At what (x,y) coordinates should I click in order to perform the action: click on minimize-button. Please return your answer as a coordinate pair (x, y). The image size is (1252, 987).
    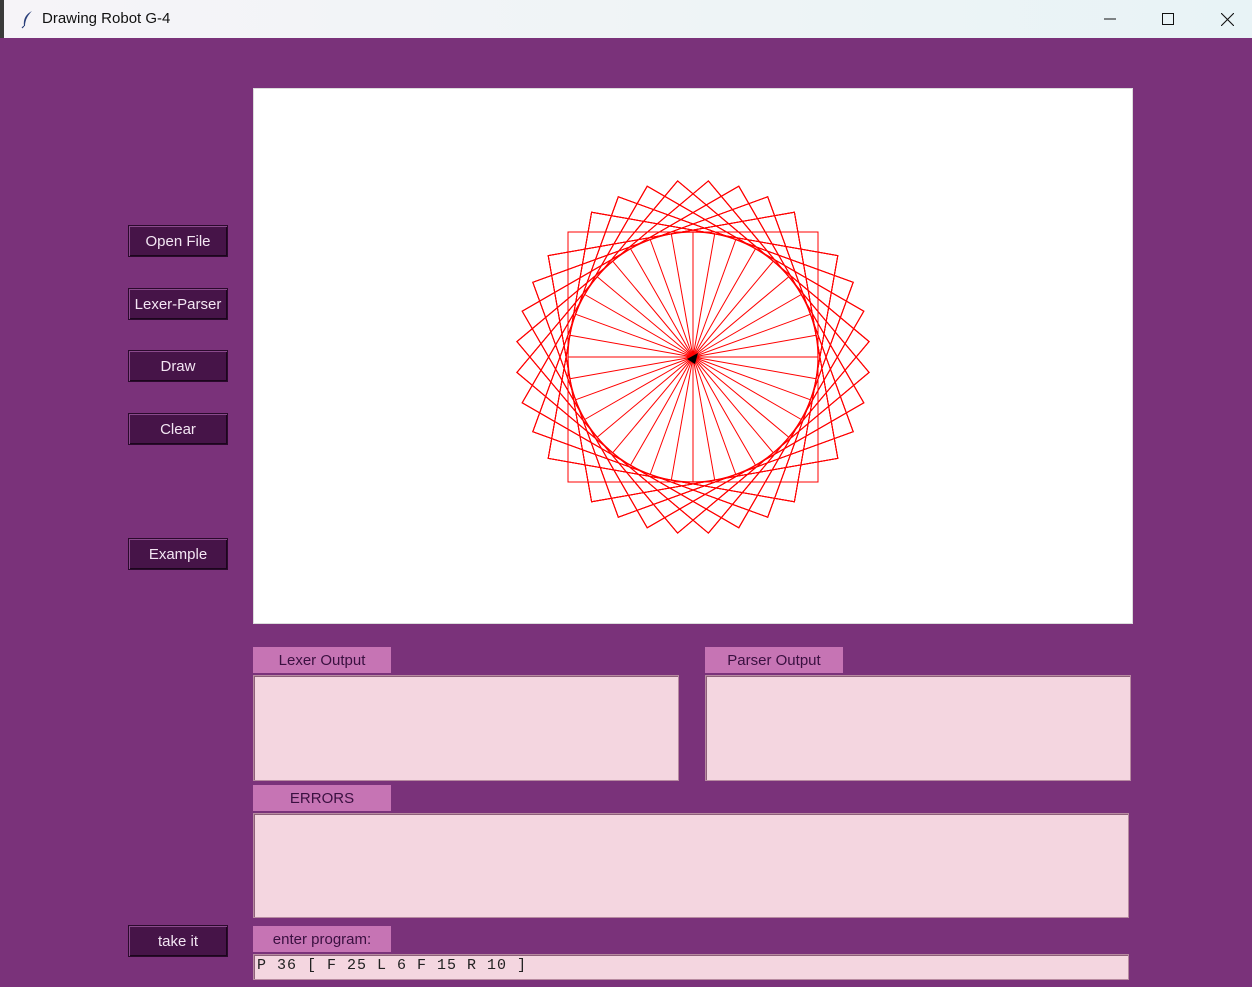
    Looking at the image, I should click on (1110, 19).